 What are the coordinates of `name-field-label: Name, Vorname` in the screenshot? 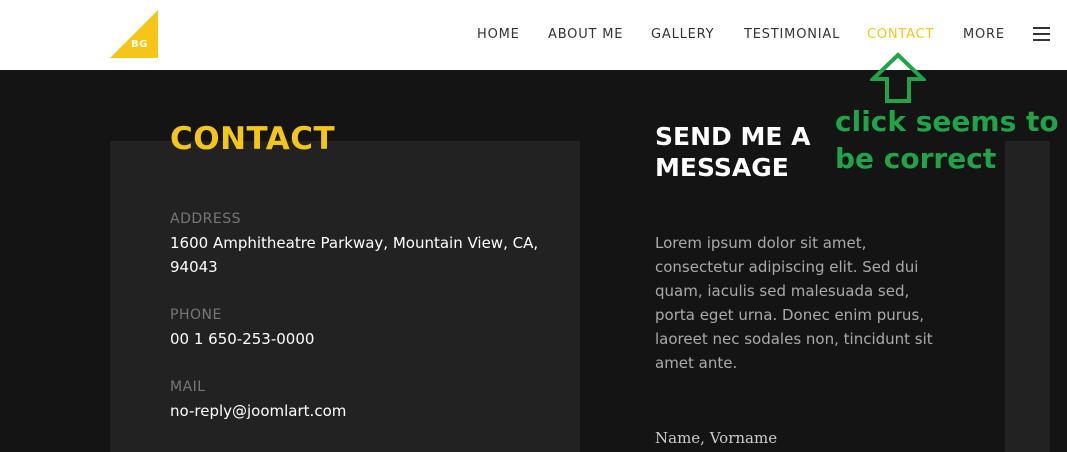 It's located at (716, 438).